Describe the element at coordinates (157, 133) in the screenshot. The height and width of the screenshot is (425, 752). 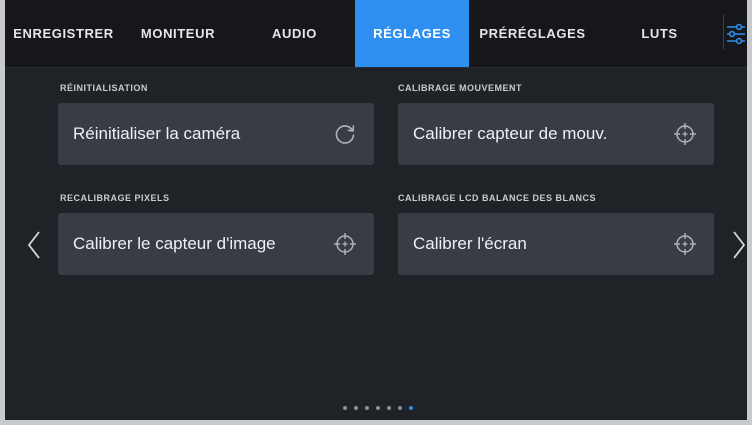
I see `button-label: Réinitialiser la caméra` at that location.